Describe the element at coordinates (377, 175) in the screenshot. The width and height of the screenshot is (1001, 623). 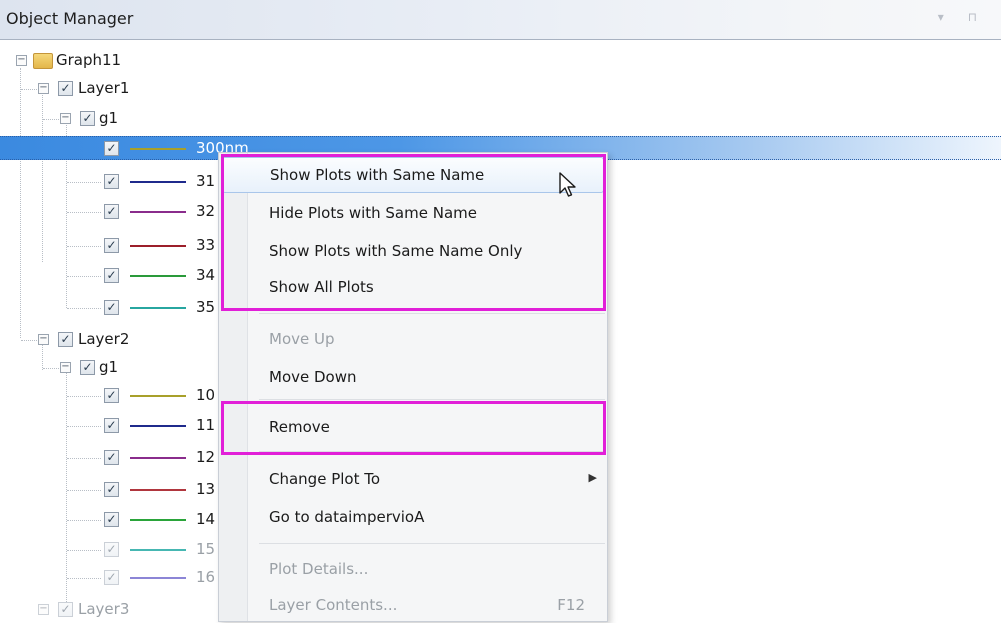
I see `menu-item-label: Show Plots with Same Name` at that location.